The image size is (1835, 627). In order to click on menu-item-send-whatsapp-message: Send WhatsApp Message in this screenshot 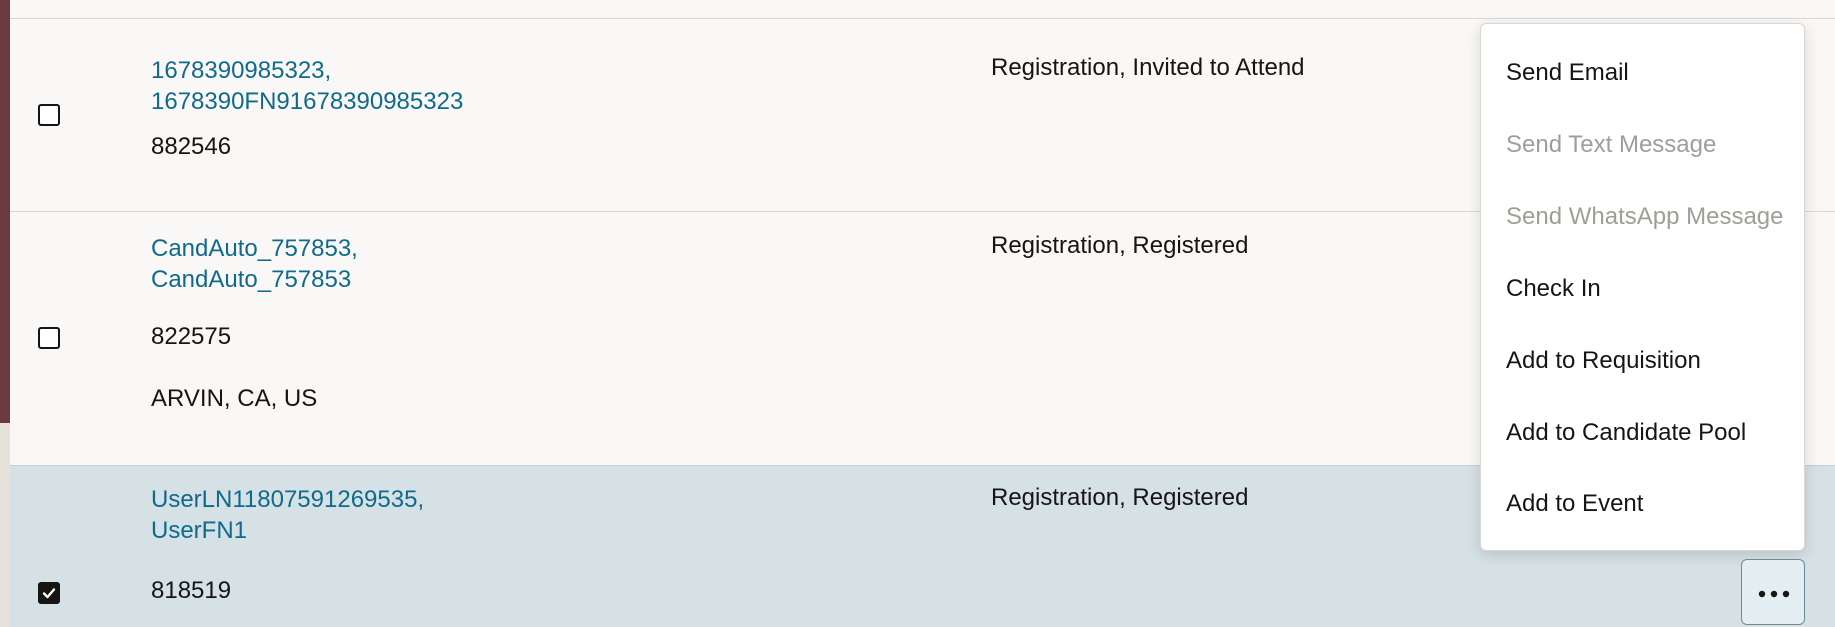, I will do `click(1645, 217)`.